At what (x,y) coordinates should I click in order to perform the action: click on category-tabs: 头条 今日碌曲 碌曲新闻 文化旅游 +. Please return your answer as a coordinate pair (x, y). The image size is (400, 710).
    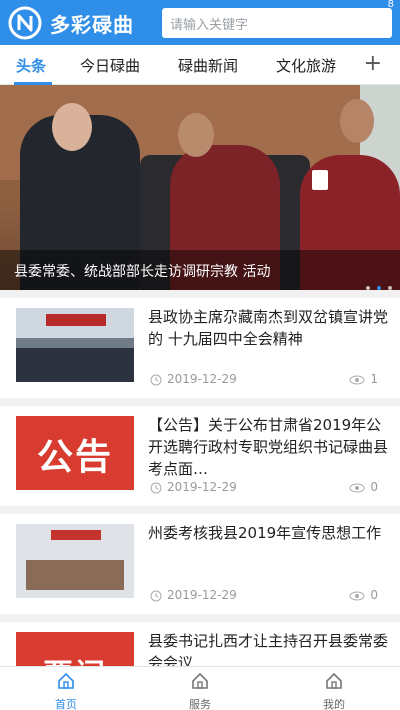
    Looking at the image, I should click on (200, 65).